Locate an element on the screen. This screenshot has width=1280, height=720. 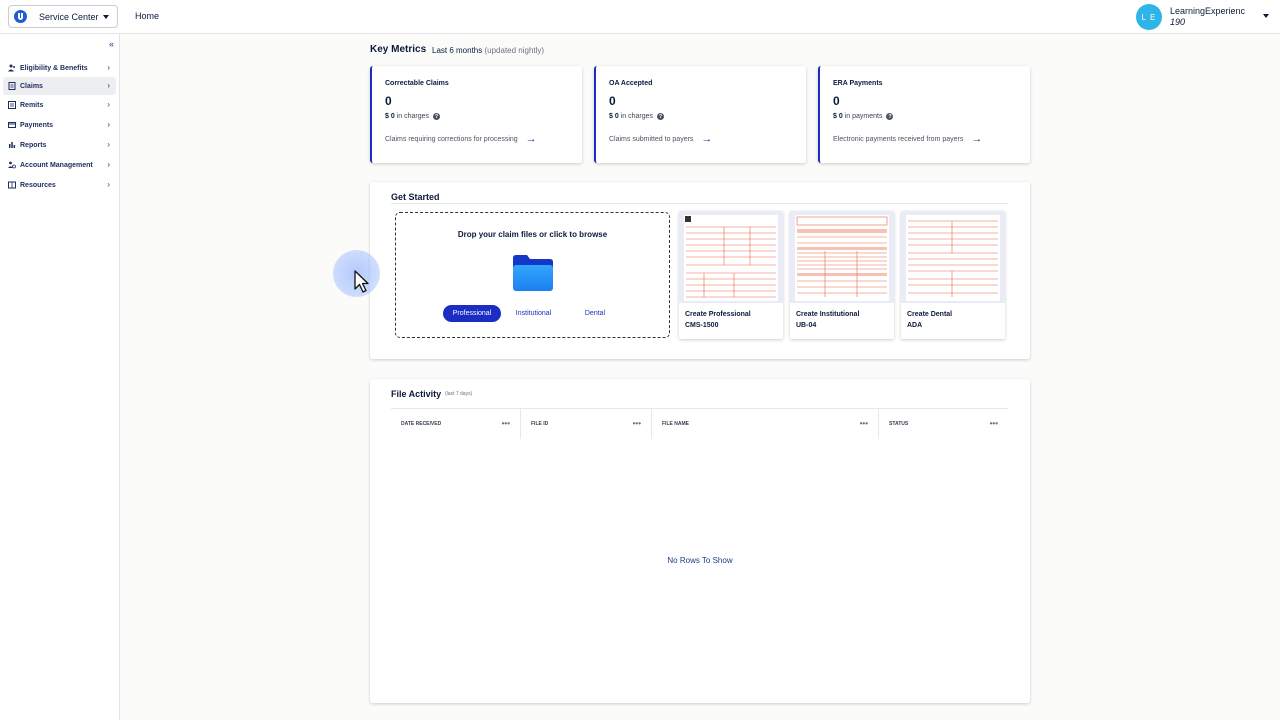
service-center-dropdown: Service Center is located at coordinates (63, 16).